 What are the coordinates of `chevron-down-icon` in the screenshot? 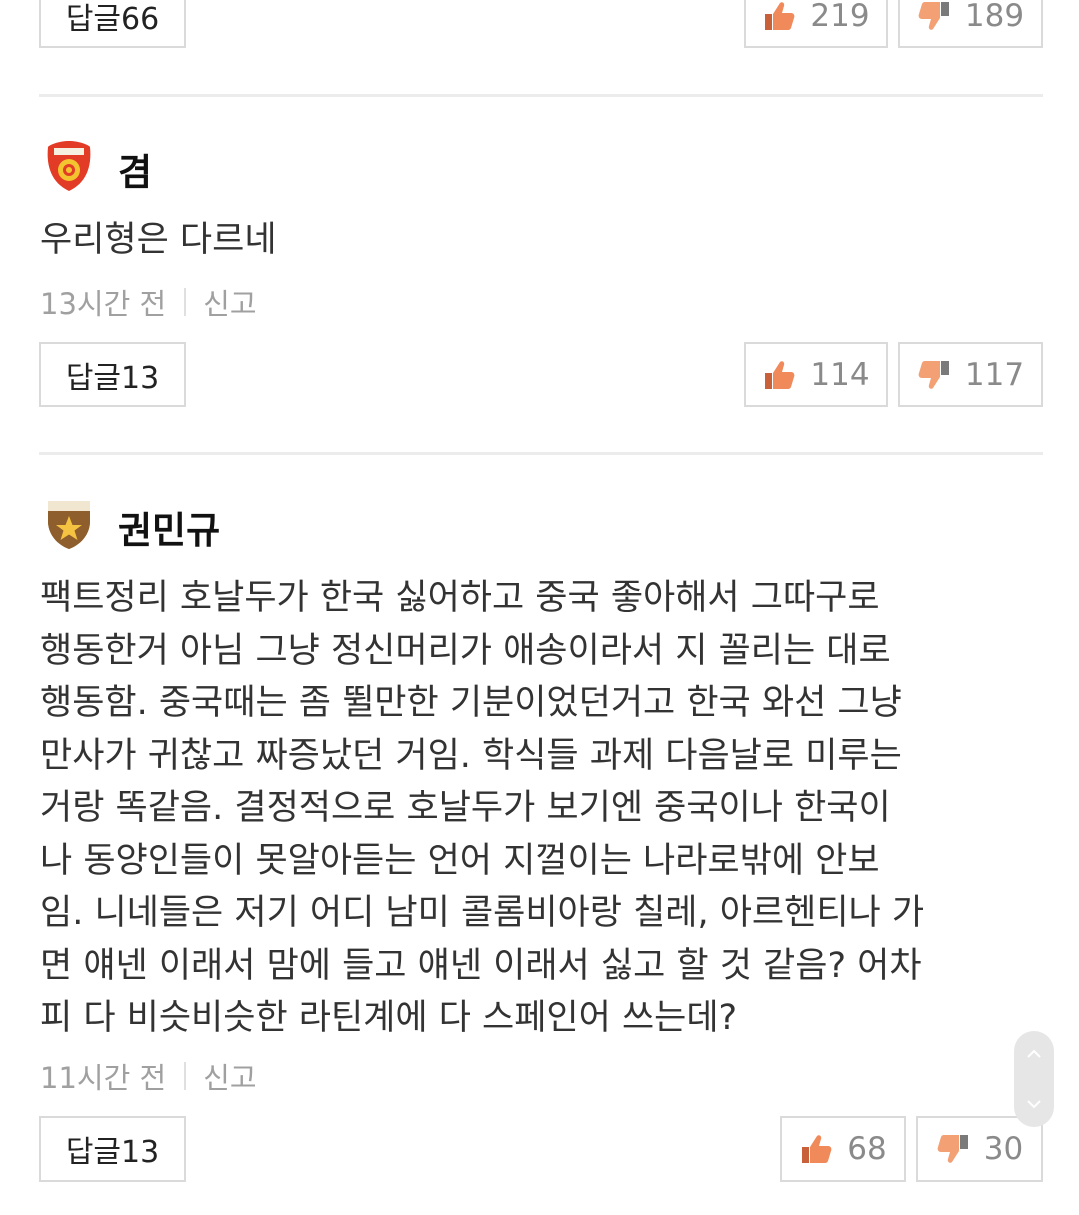 It's located at (1034, 1104).